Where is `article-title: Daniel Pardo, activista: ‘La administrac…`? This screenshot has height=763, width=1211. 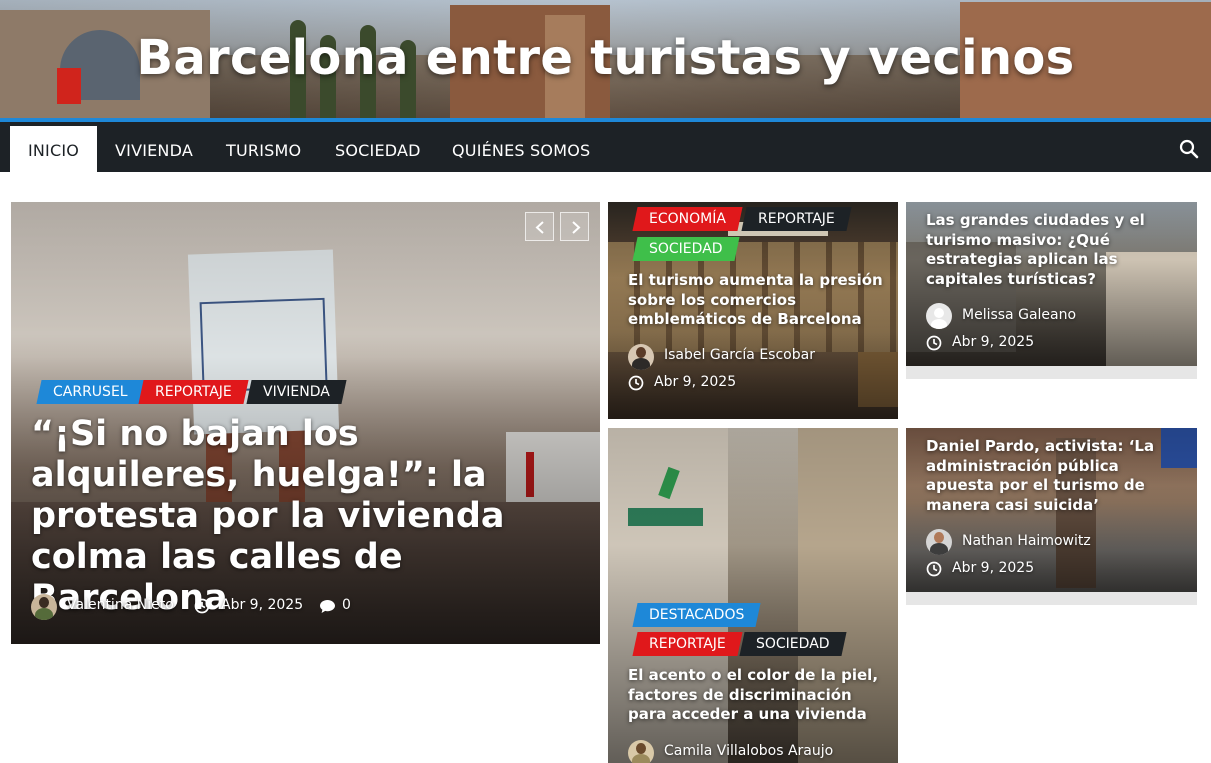
article-title: Daniel Pardo, activista: ‘La administrac… is located at coordinates (1057, 476).